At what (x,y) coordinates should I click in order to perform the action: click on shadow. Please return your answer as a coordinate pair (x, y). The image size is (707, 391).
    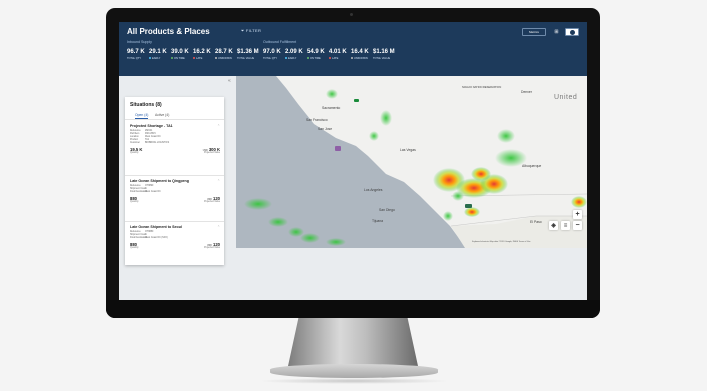
    Looking at the image, I should click on (354, 381).